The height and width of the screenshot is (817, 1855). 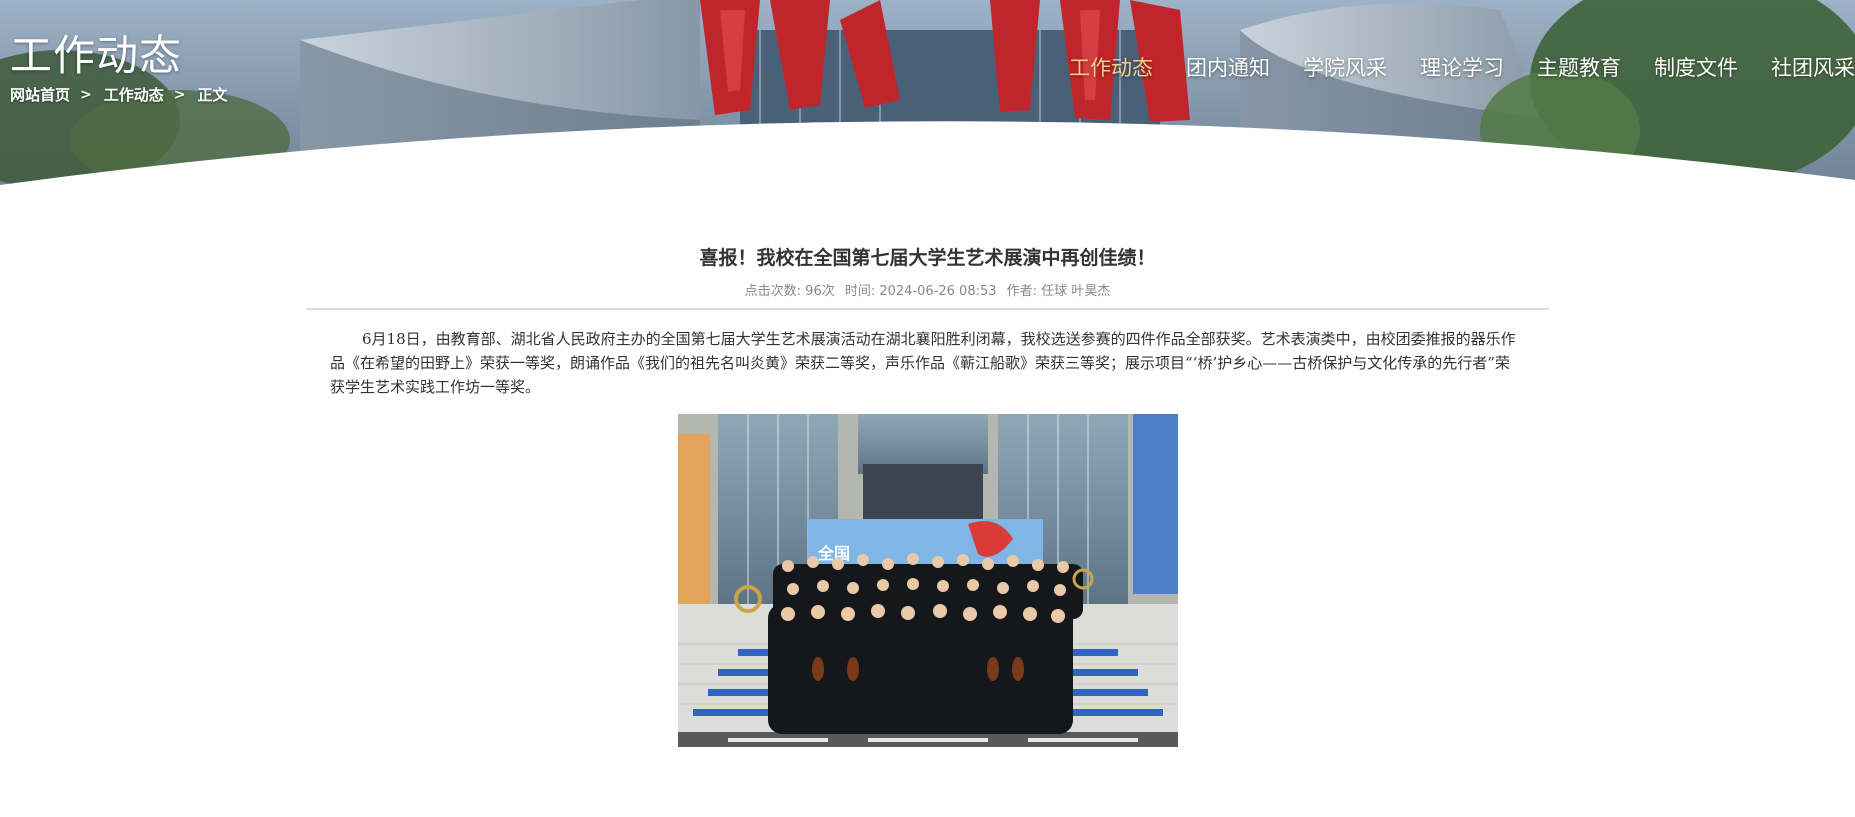 What do you see at coordinates (927, 309) in the screenshot?
I see `divider` at bounding box center [927, 309].